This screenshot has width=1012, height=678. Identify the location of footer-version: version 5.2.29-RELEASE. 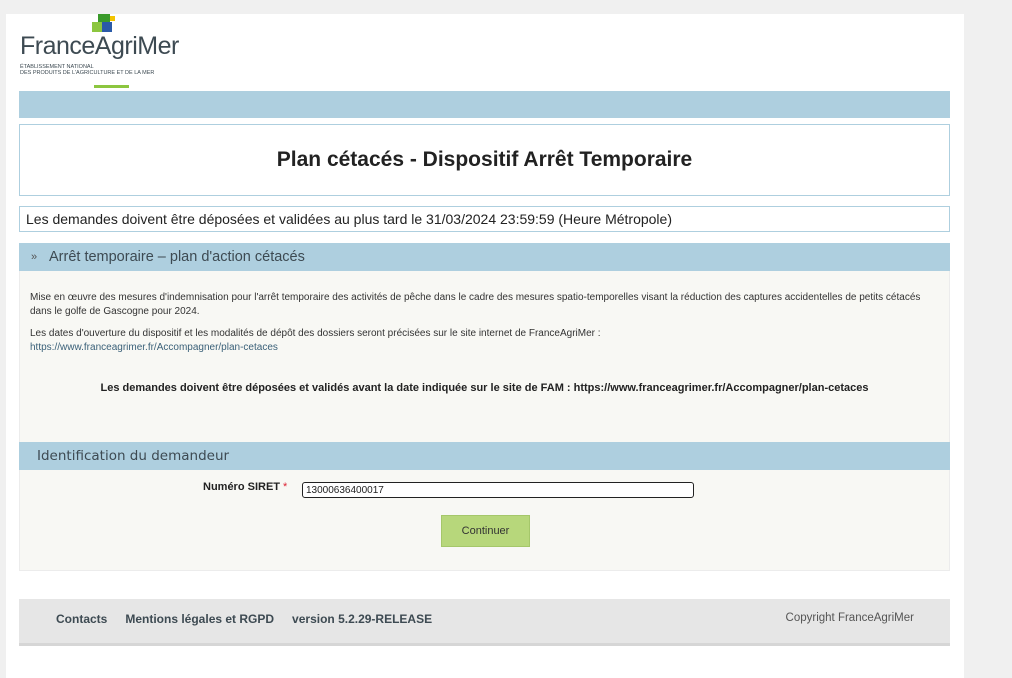
(362, 619).